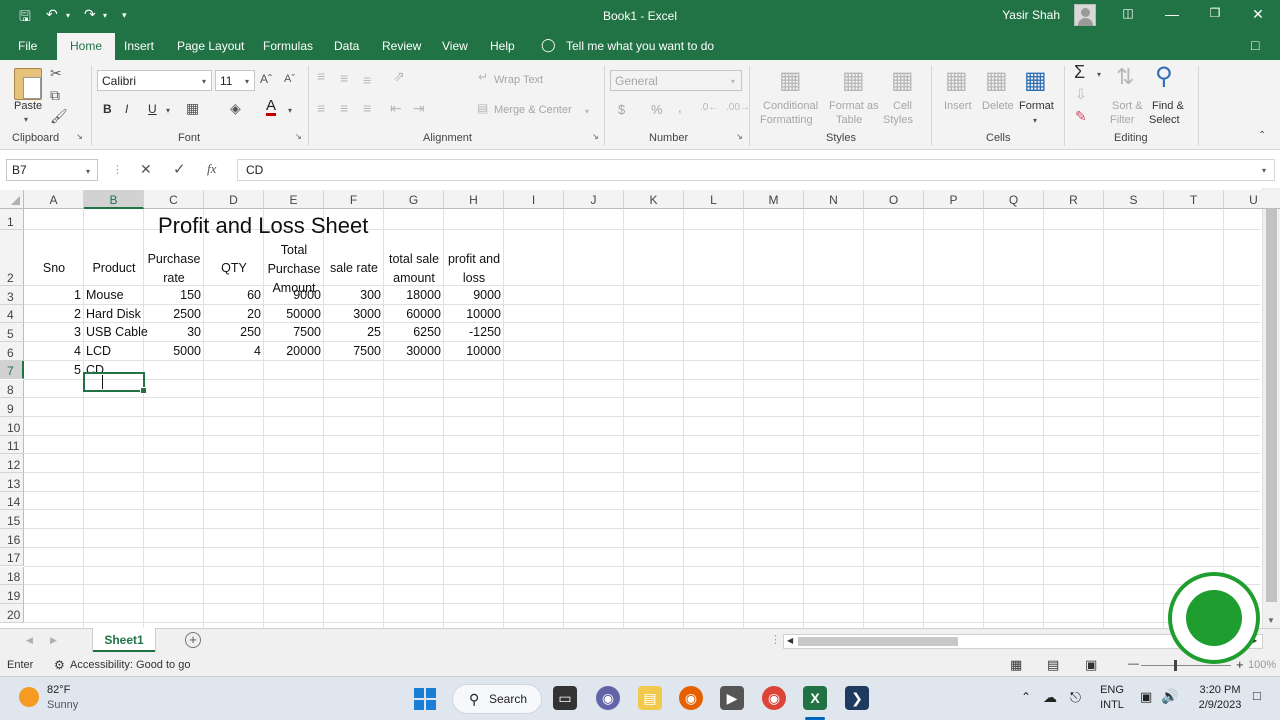 This screenshot has height=720, width=1280. What do you see at coordinates (1081, 116) in the screenshot?
I see `clear-icon: ✎` at bounding box center [1081, 116].